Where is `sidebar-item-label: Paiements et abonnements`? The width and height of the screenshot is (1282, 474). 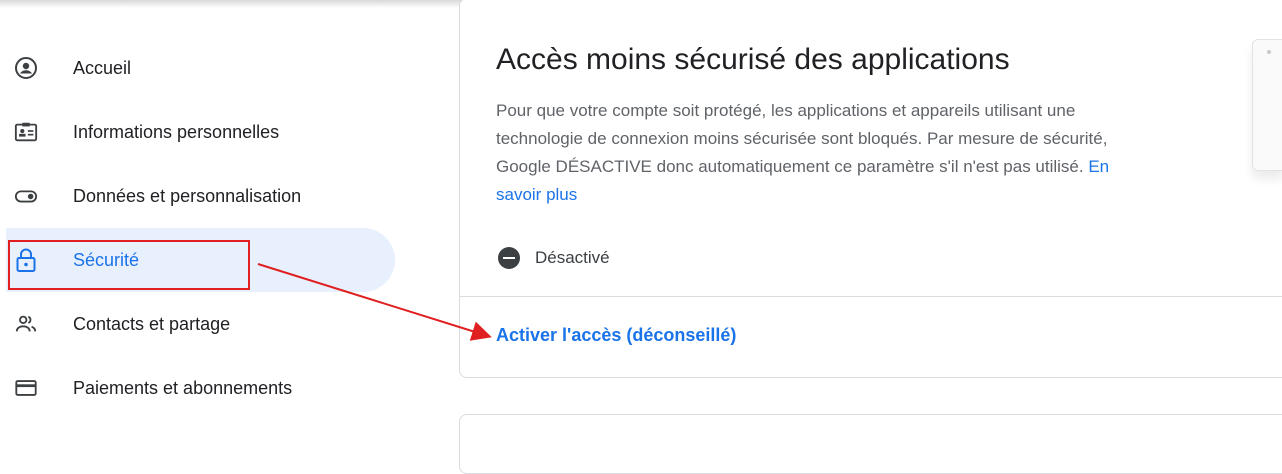
sidebar-item-label: Paiements et abonnements is located at coordinates (183, 387).